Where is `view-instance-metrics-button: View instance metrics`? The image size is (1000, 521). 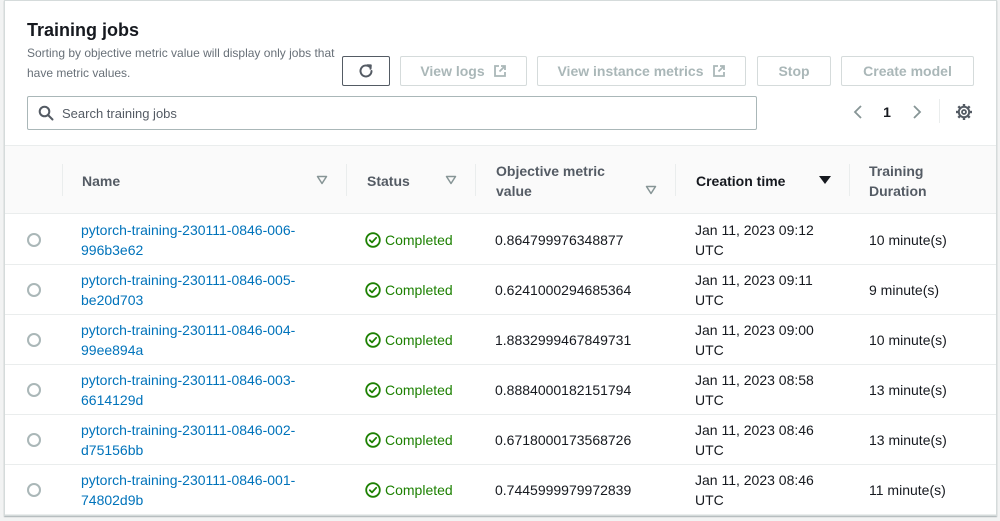
view-instance-metrics-button: View instance metrics is located at coordinates (641, 71).